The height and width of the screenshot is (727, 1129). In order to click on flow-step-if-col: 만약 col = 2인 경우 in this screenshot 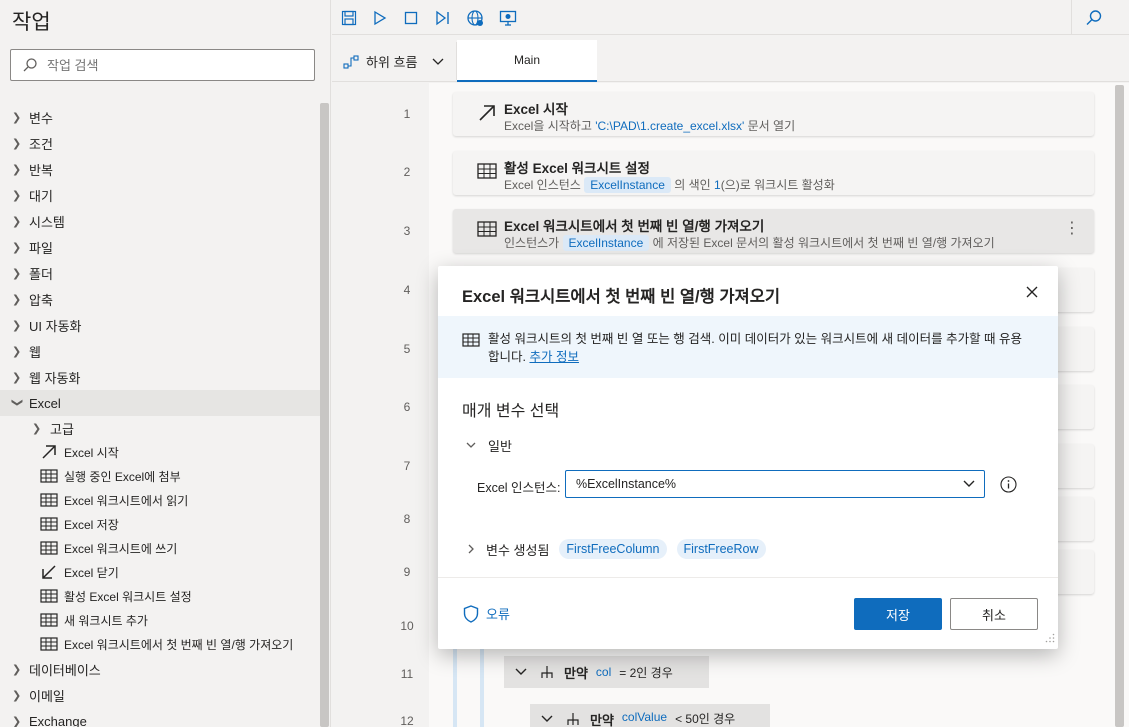, I will do `click(606, 672)`.